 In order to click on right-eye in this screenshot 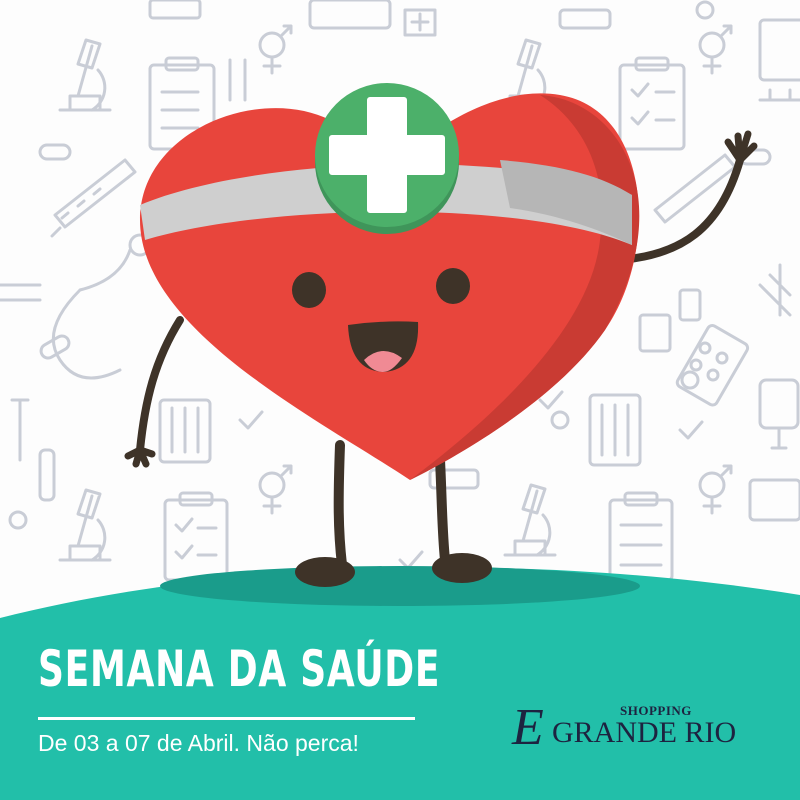, I will do `click(453, 286)`.